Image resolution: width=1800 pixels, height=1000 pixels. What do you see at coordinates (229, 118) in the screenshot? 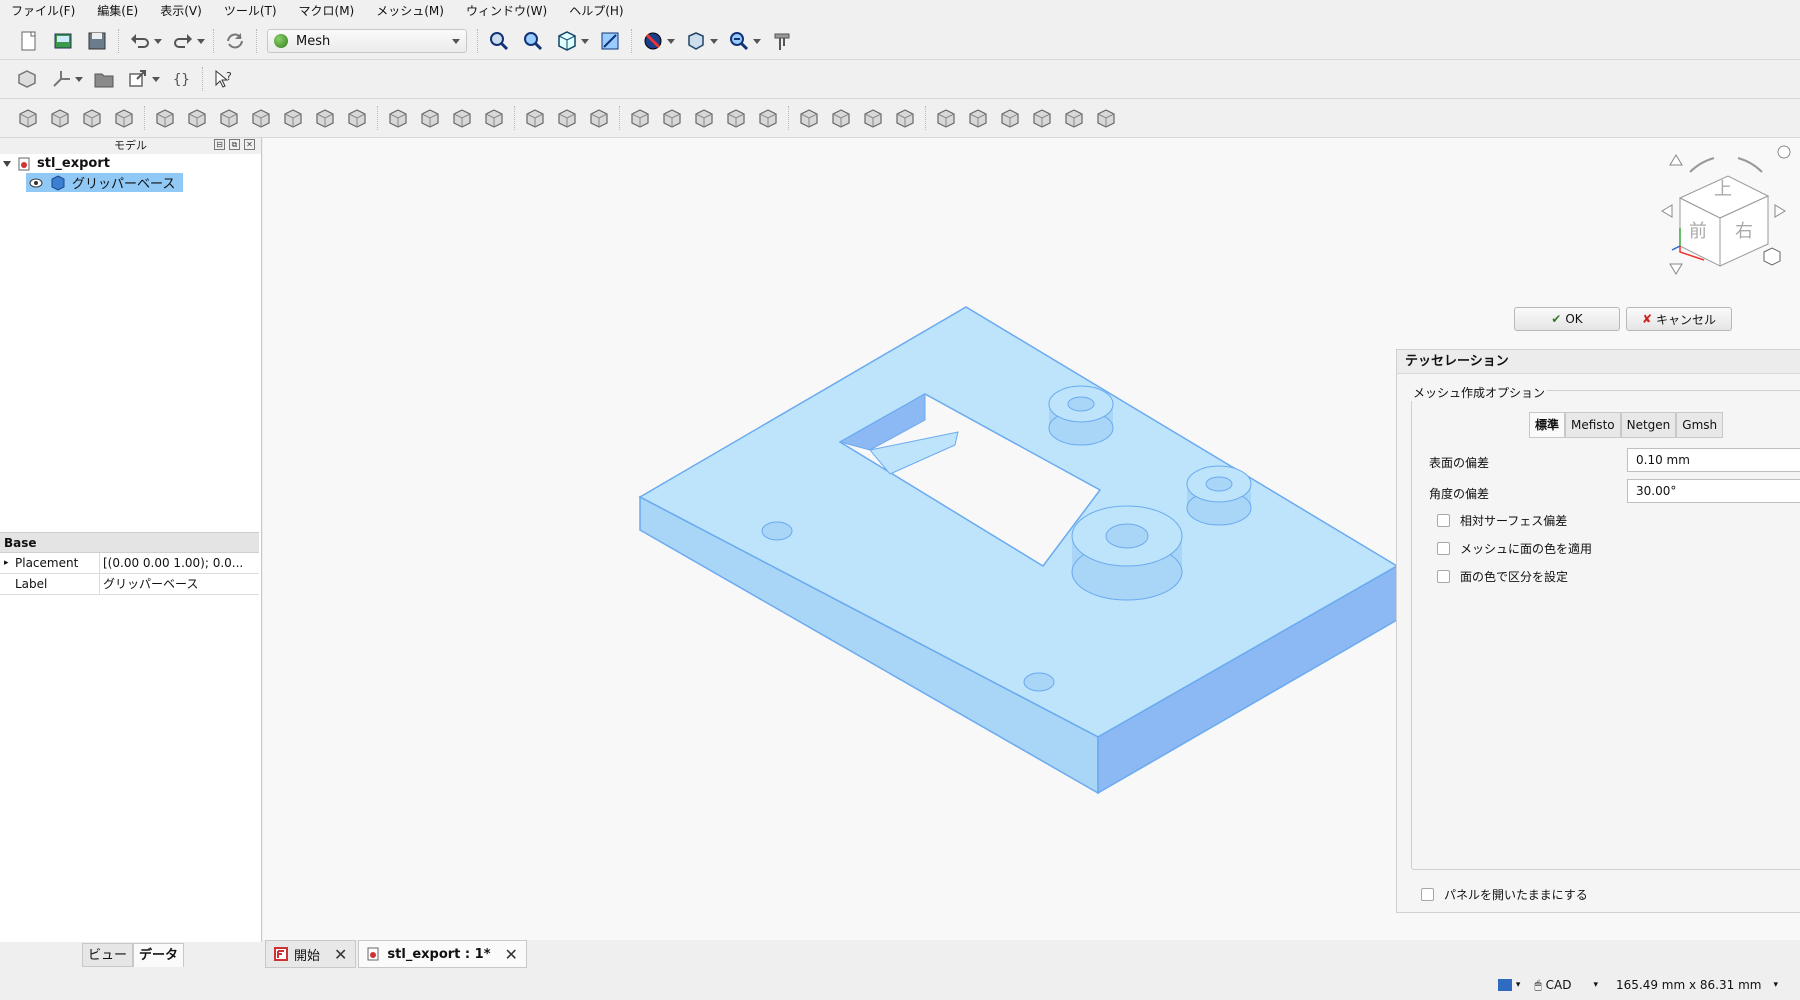
I see `flip-normals-icon` at bounding box center [229, 118].